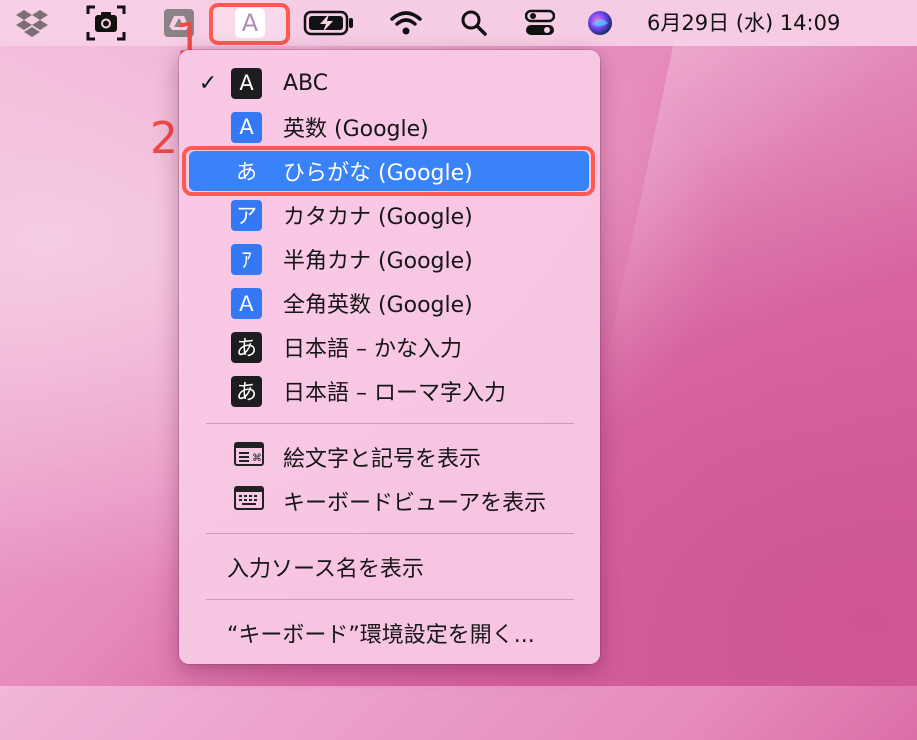 This screenshot has height=740, width=917. I want to click on clock: 6月29日 (水) 14:09, so click(743, 23).